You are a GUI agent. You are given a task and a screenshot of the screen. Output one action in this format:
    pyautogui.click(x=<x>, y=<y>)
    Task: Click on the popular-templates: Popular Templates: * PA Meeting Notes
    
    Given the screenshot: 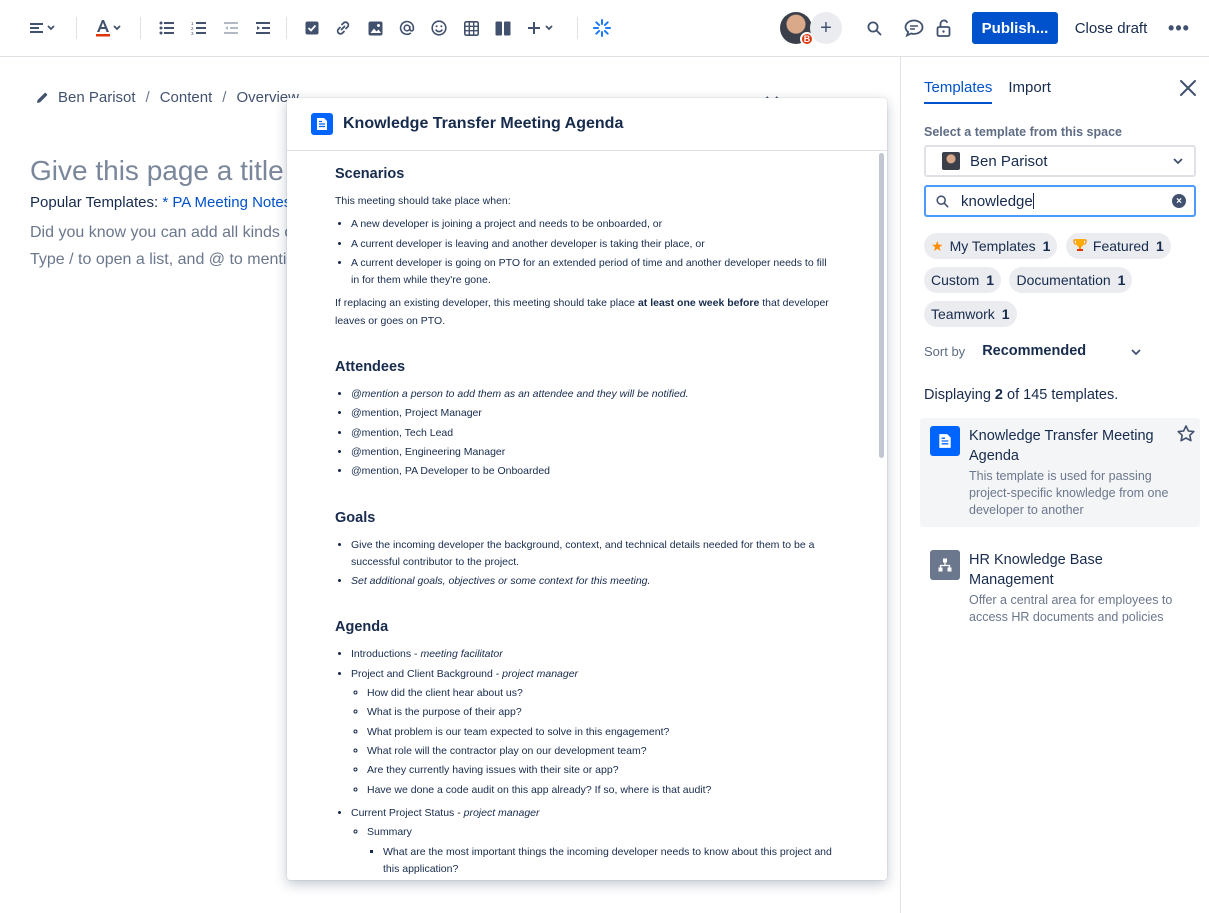 What is the action you would take?
    pyautogui.click(x=160, y=202)
    